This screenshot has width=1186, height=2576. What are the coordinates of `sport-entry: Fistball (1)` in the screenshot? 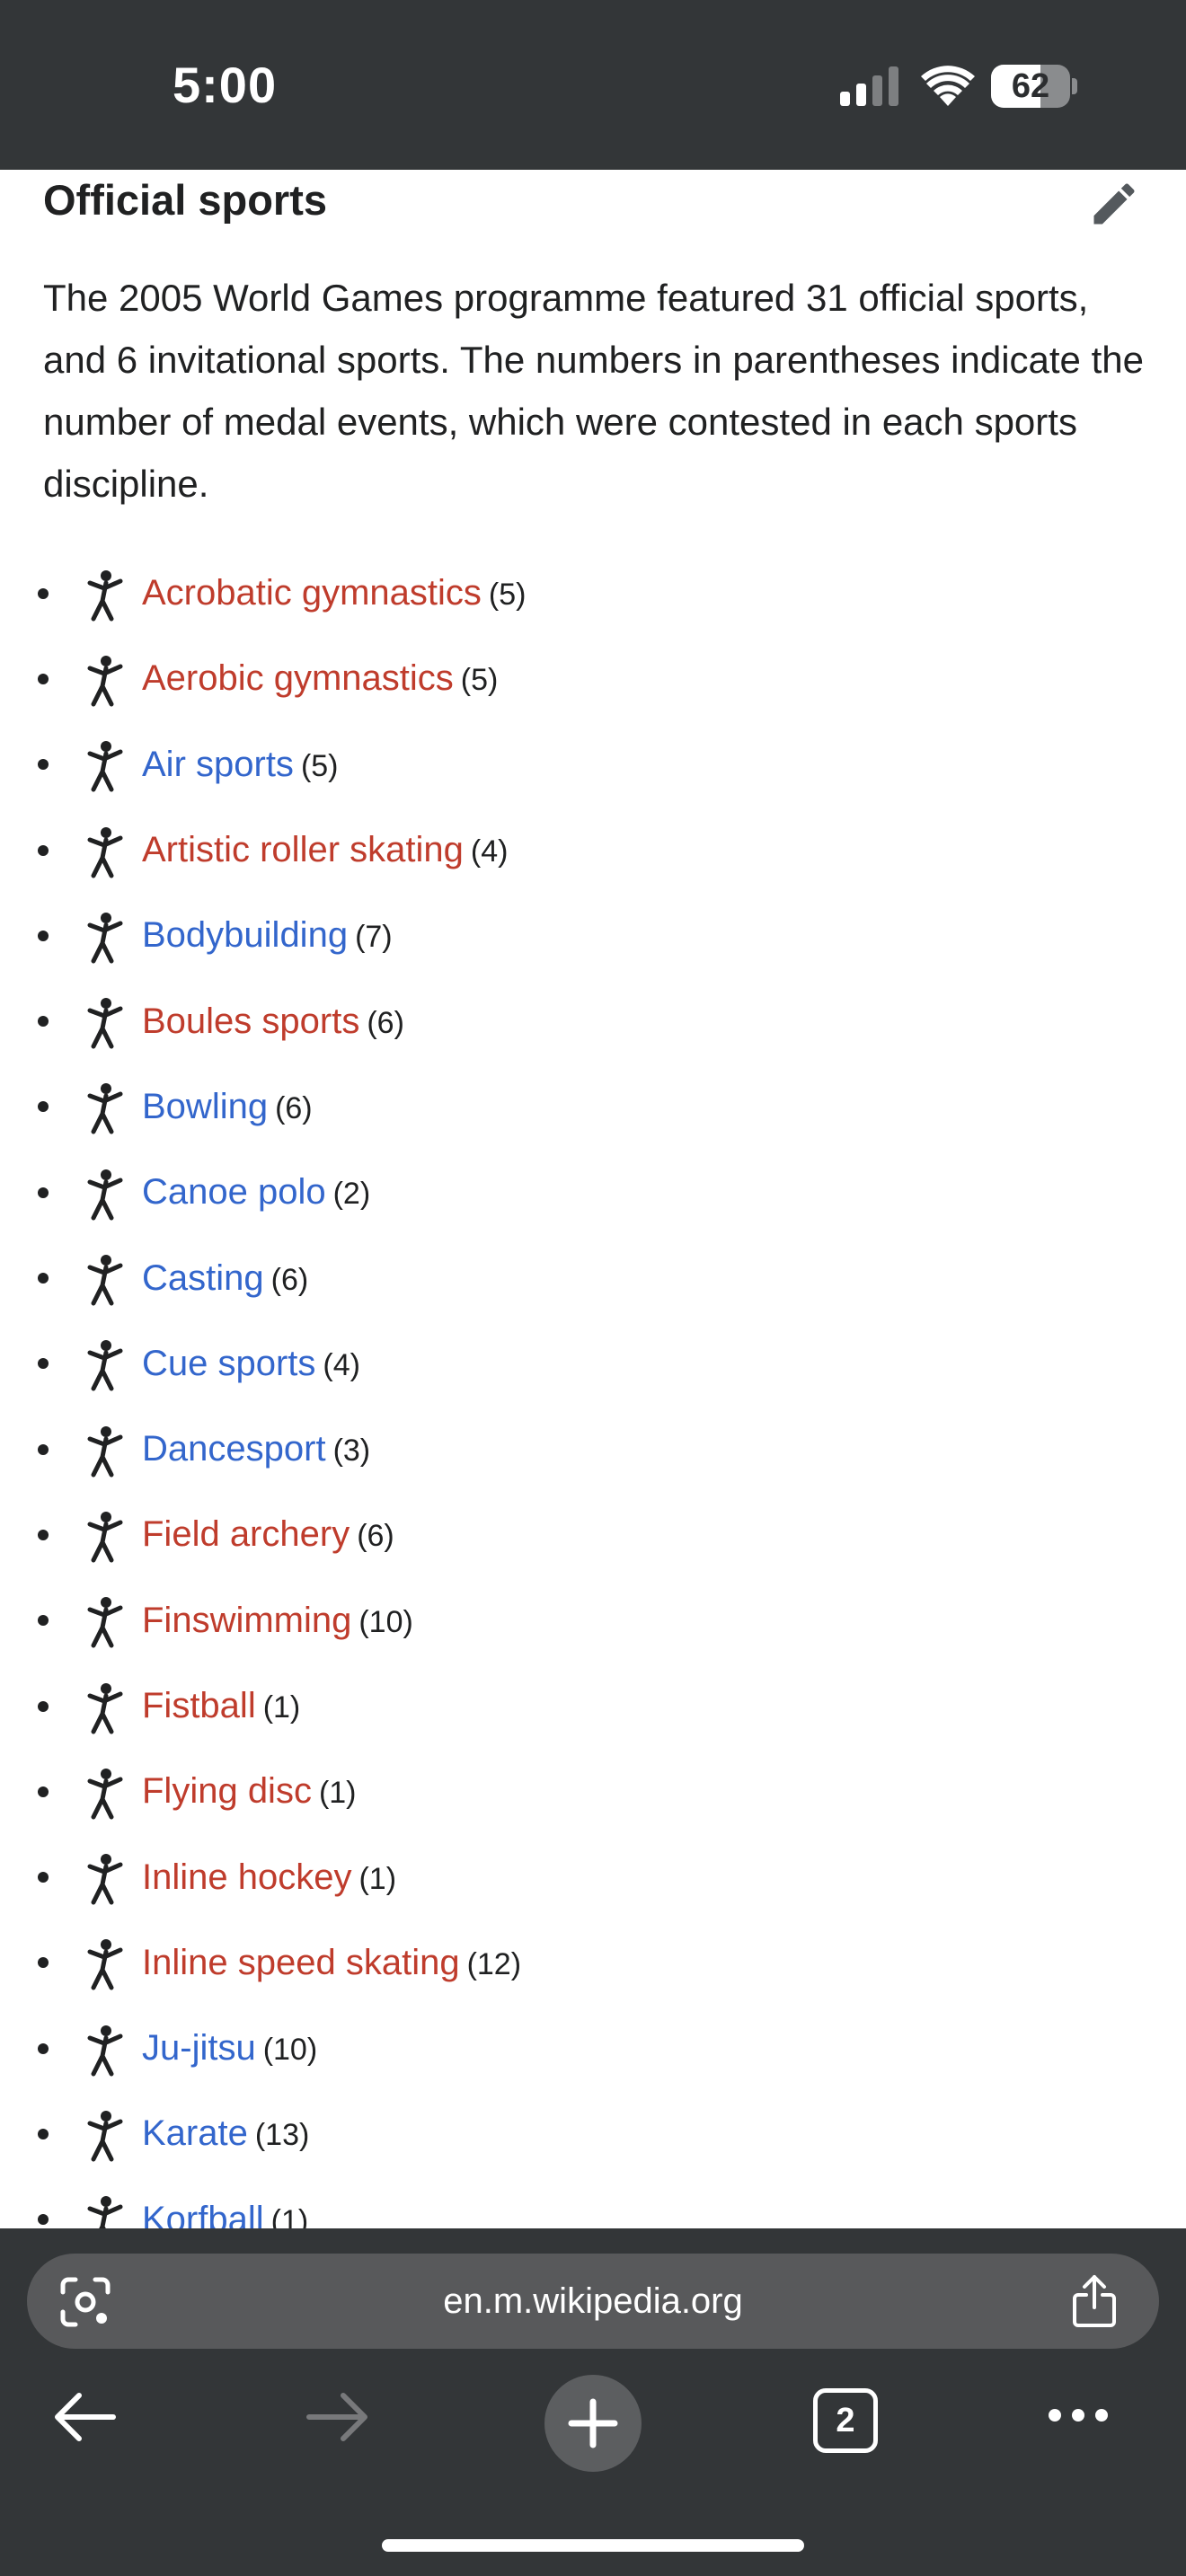 It's located at (221, 1706).